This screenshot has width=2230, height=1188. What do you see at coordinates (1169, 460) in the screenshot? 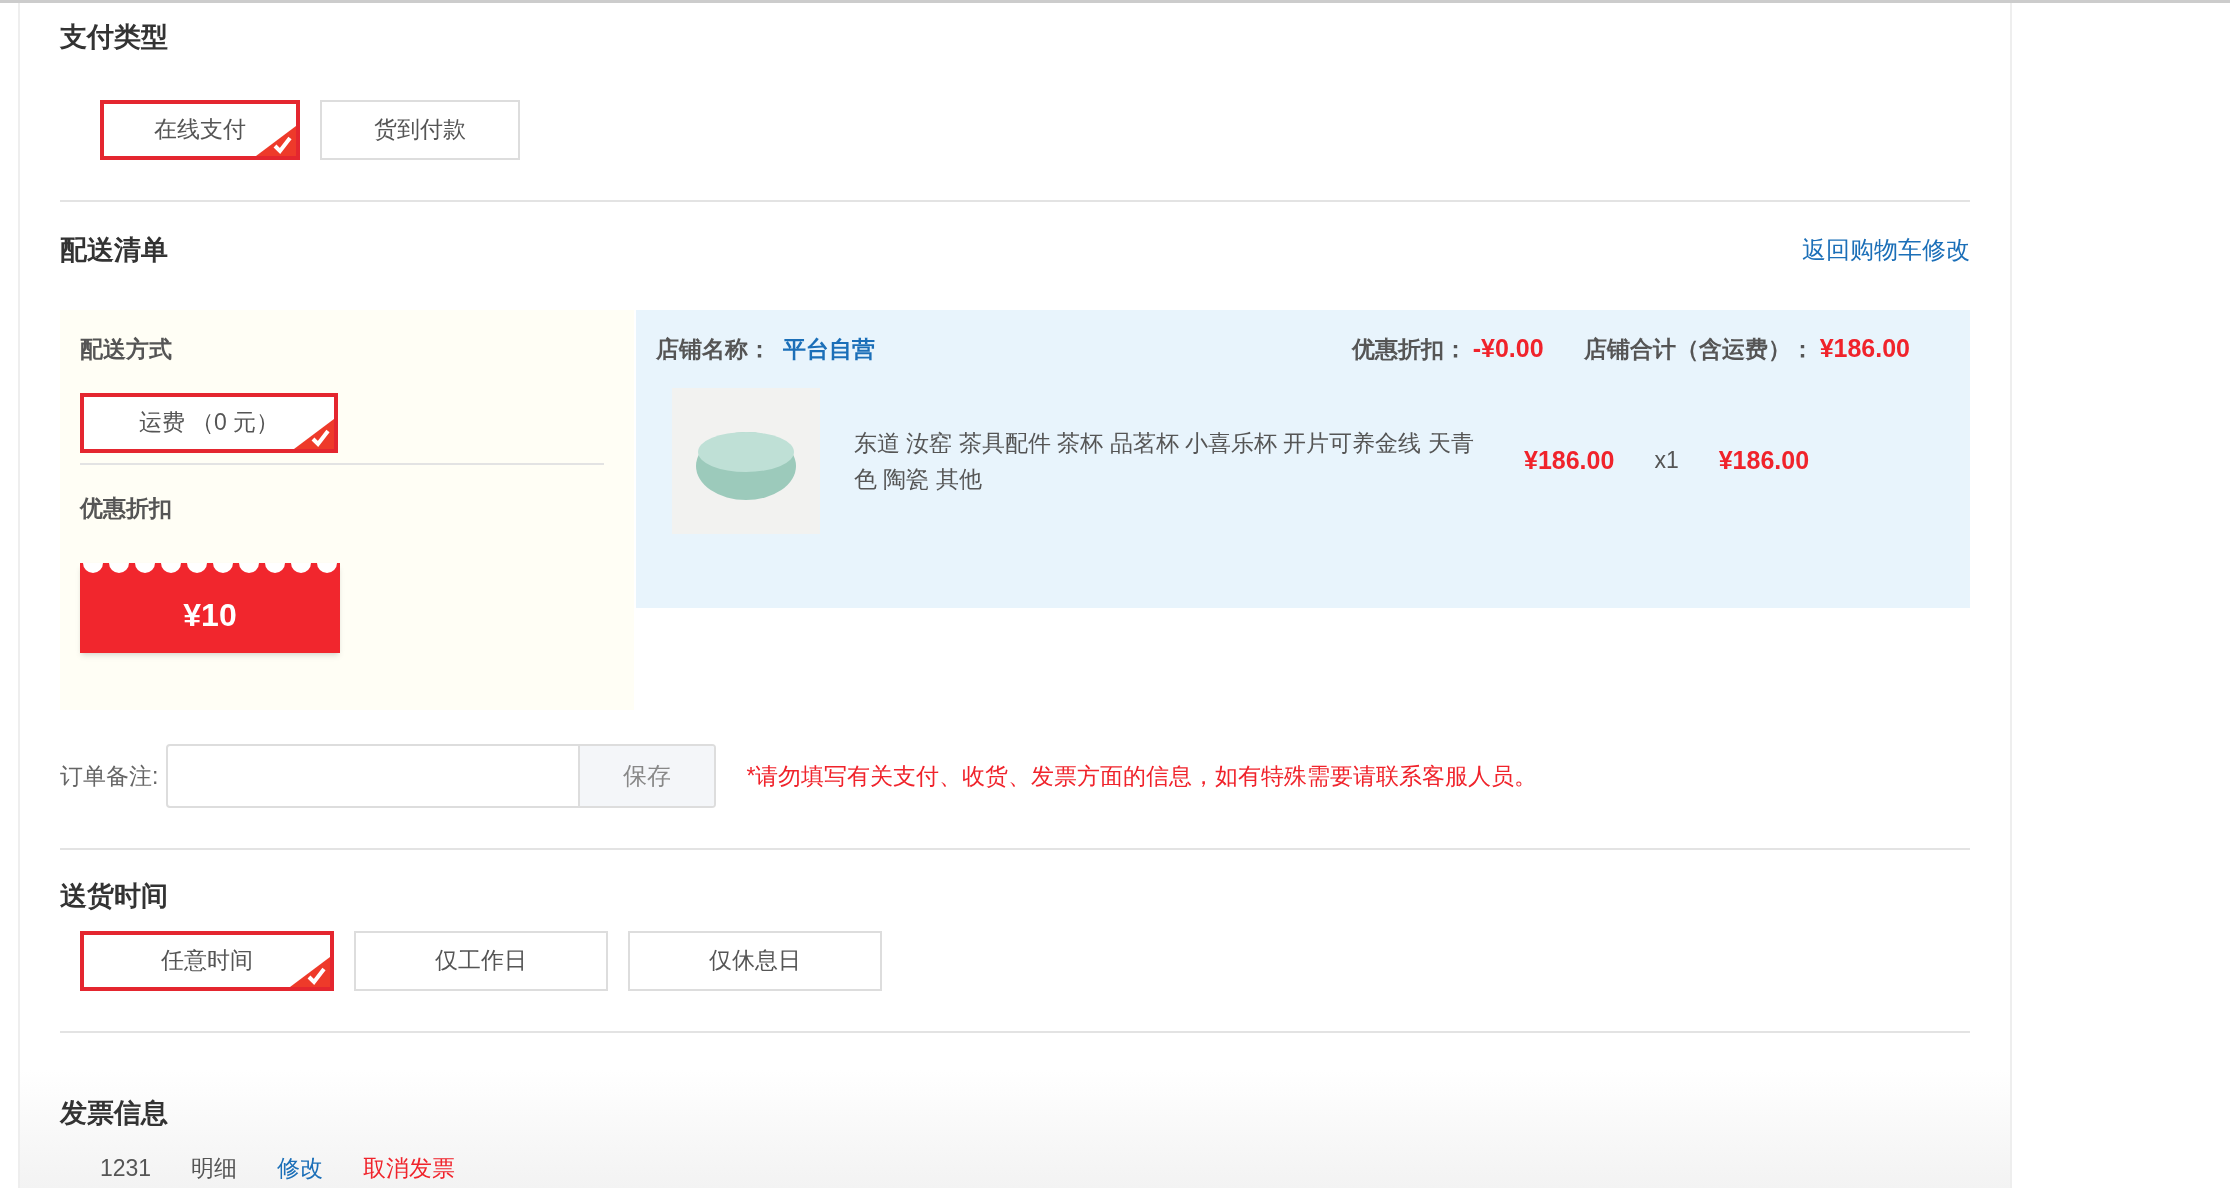
I see `product-title: 东道 汝窑 茶具配件 茶杯 品茗杯 小喜乐杯 开片可养金线 天青色 陶瓷 其他` at bounding box center [1169, 460].